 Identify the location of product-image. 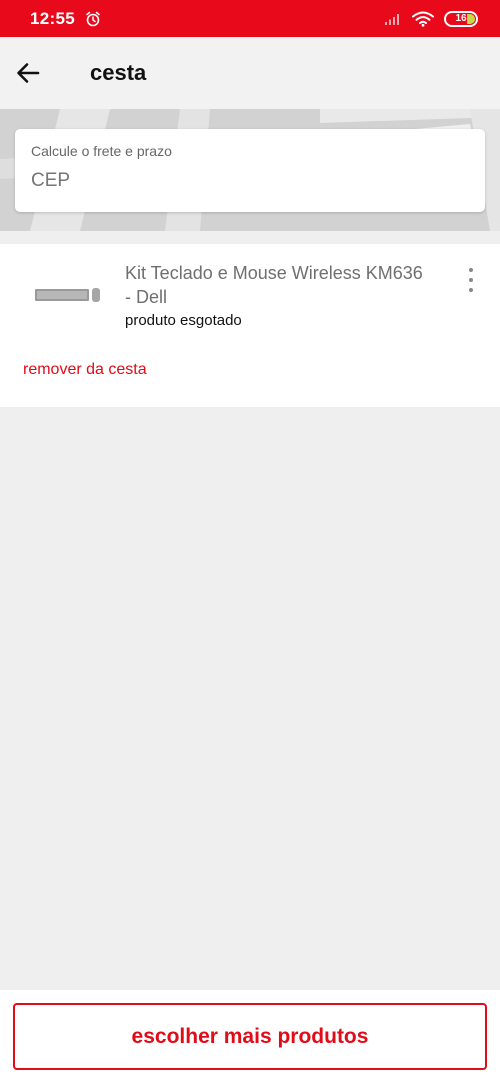
(67, 295).